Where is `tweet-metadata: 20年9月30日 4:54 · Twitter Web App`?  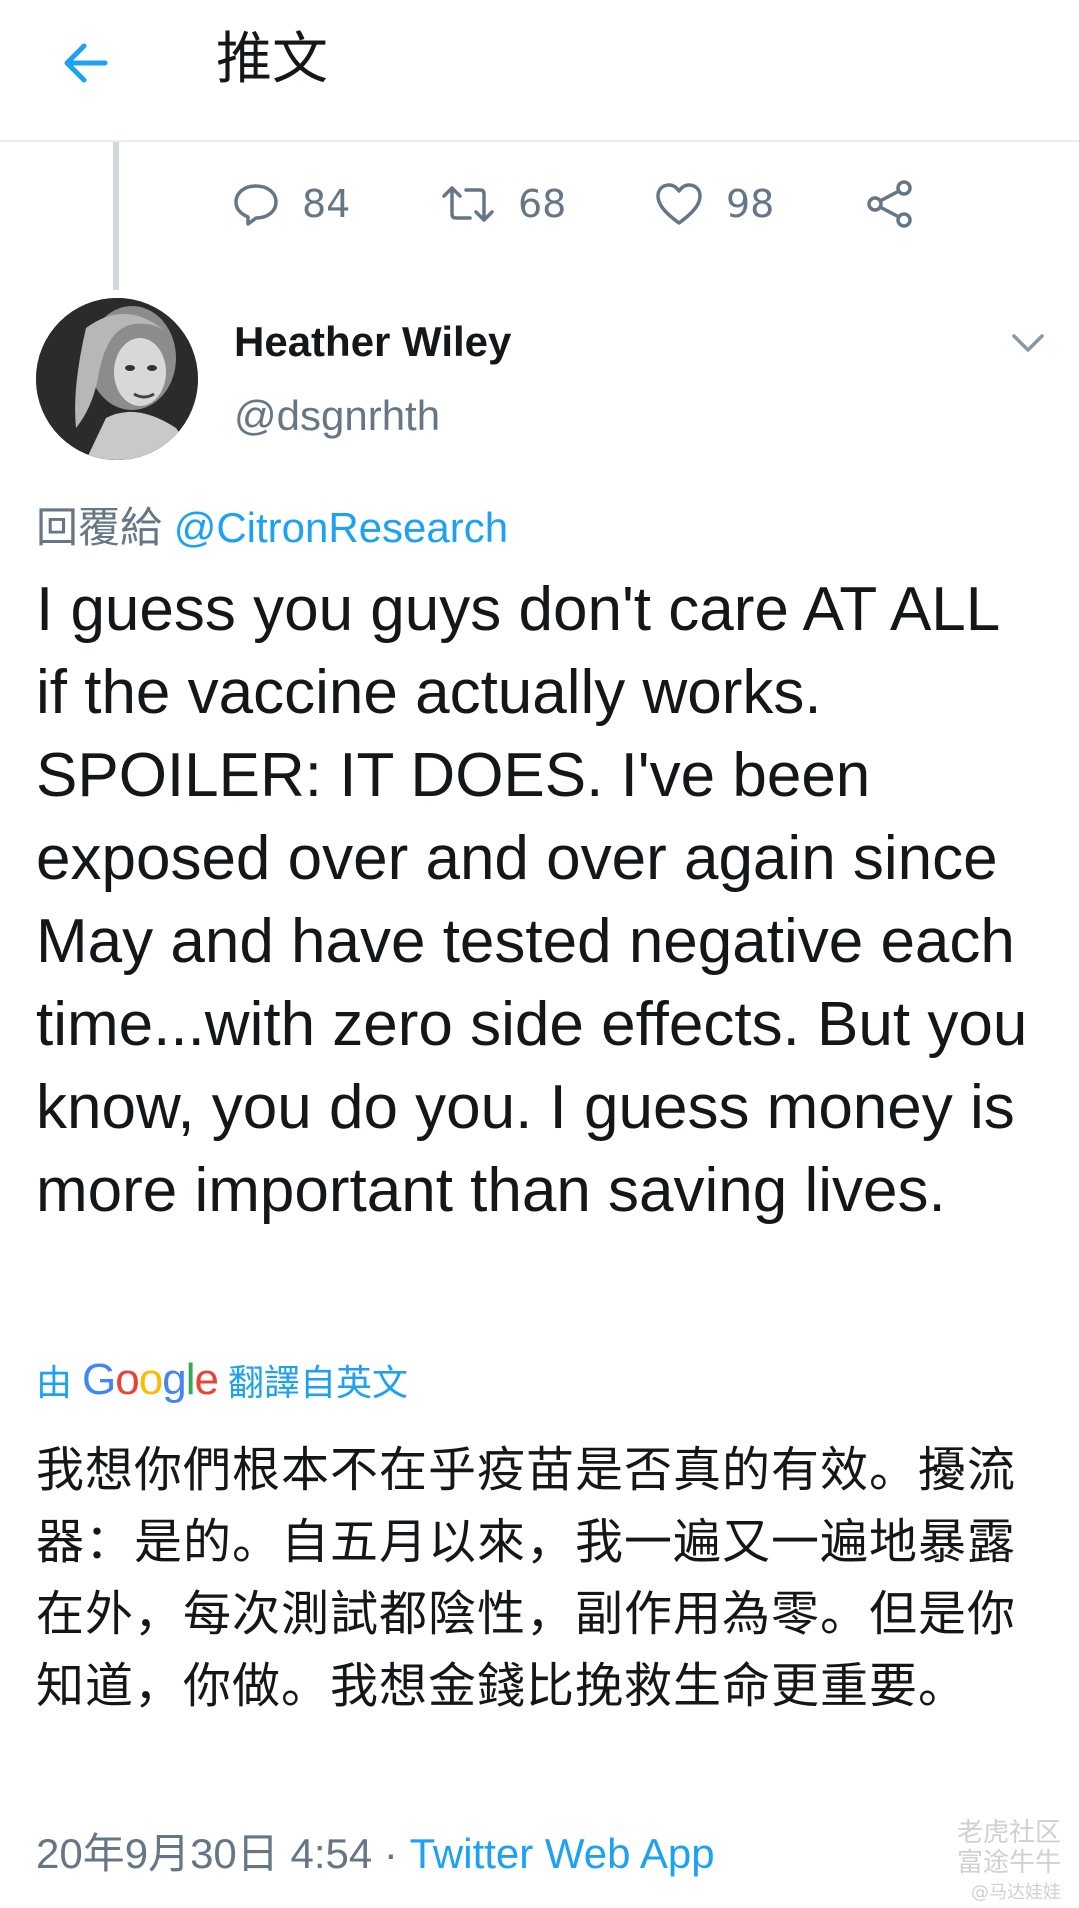 tweet-metadata: 20年9月30日 4:54 · Twitter Web App is located at coordinates (375, 1850).